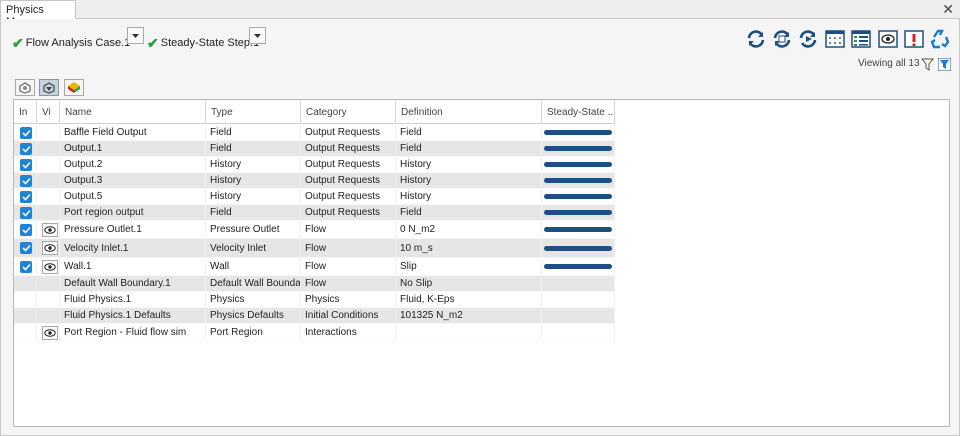  Describe the element at coordinates (133, 332) in the screenshot. I see `name-cell: Port Region - Fluid flow sim` at that location.